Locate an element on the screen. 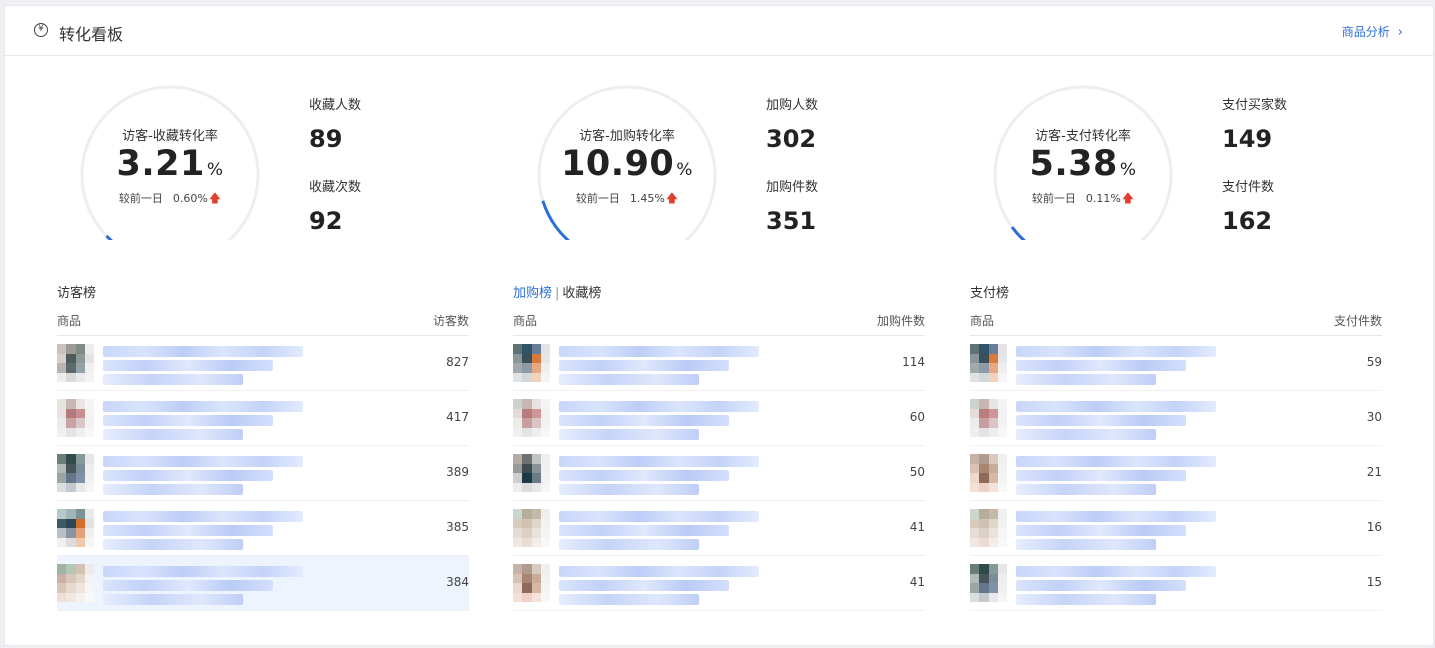  table-row: 21 is located at coordinates (1176, 473).